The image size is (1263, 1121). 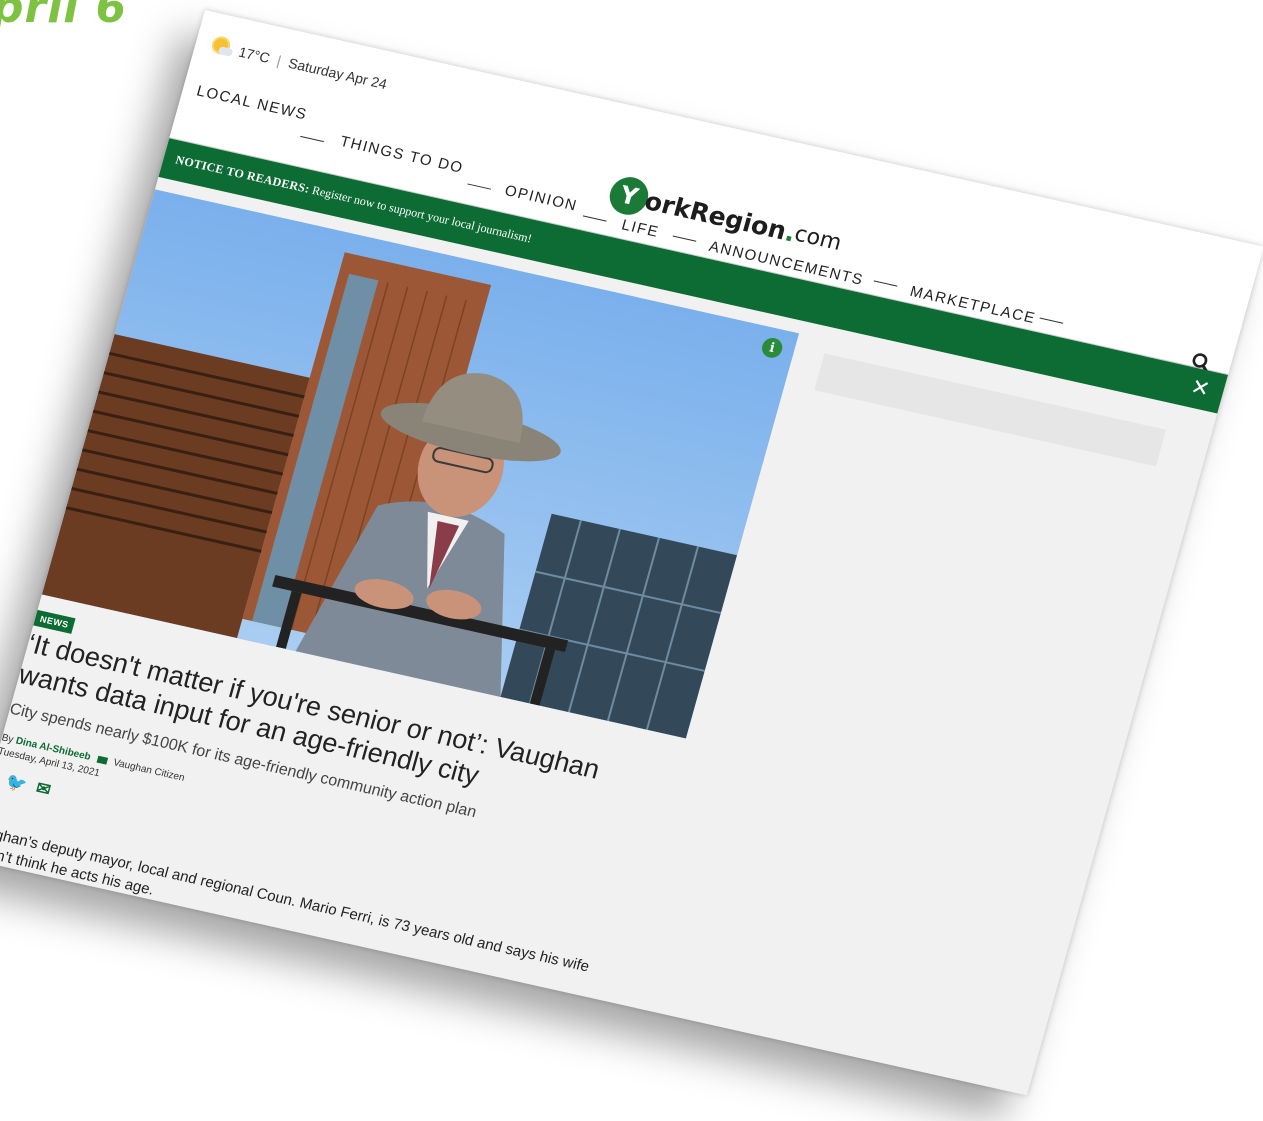 What do you see at coordinates (64, 16) in the screenshot?
I see `corner-date-text: pril 6` at bounding box center [64, 16].